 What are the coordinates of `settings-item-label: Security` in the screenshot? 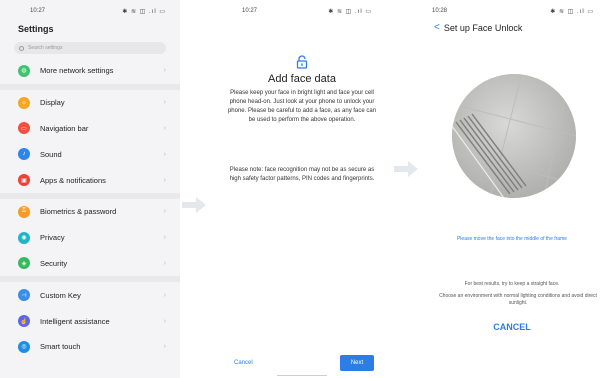 It's located at (54, 263).